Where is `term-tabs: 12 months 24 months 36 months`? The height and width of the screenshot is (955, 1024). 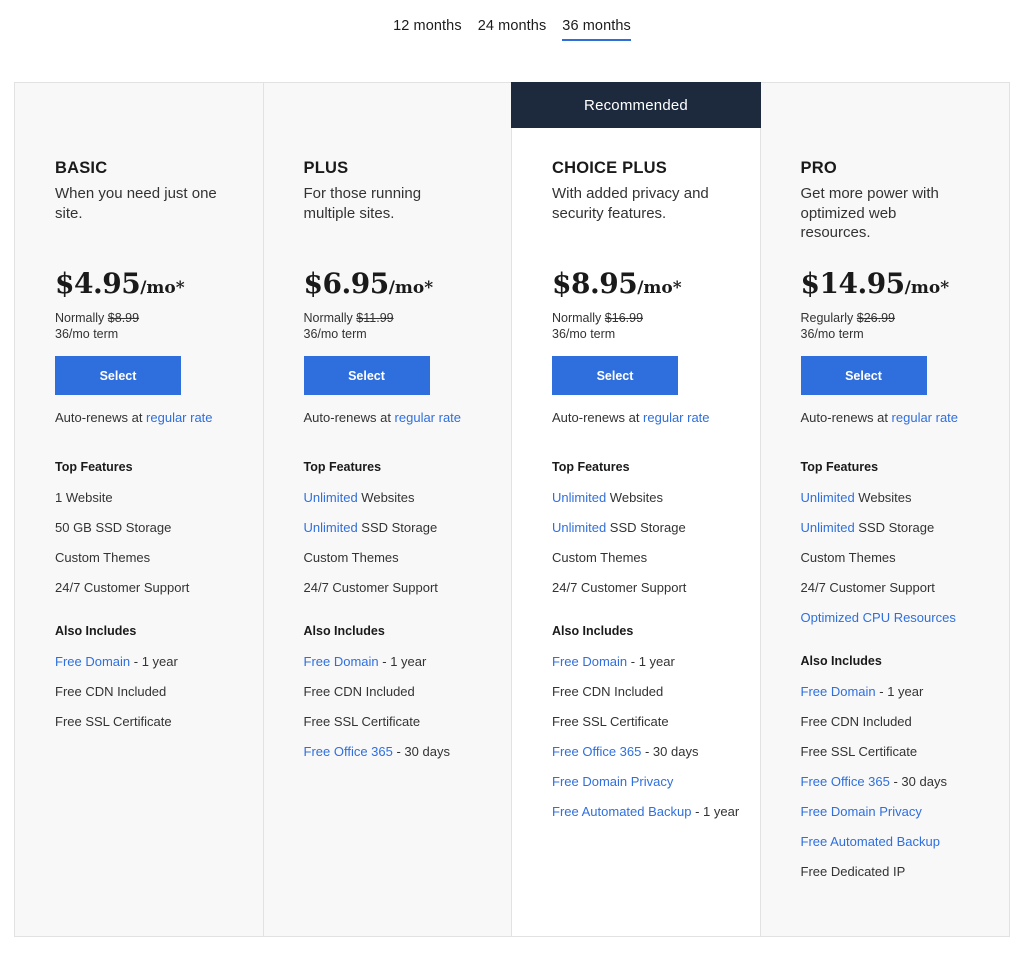
term-tabs: 12 months 24 months 36 months is located at coordinates (512, 29).